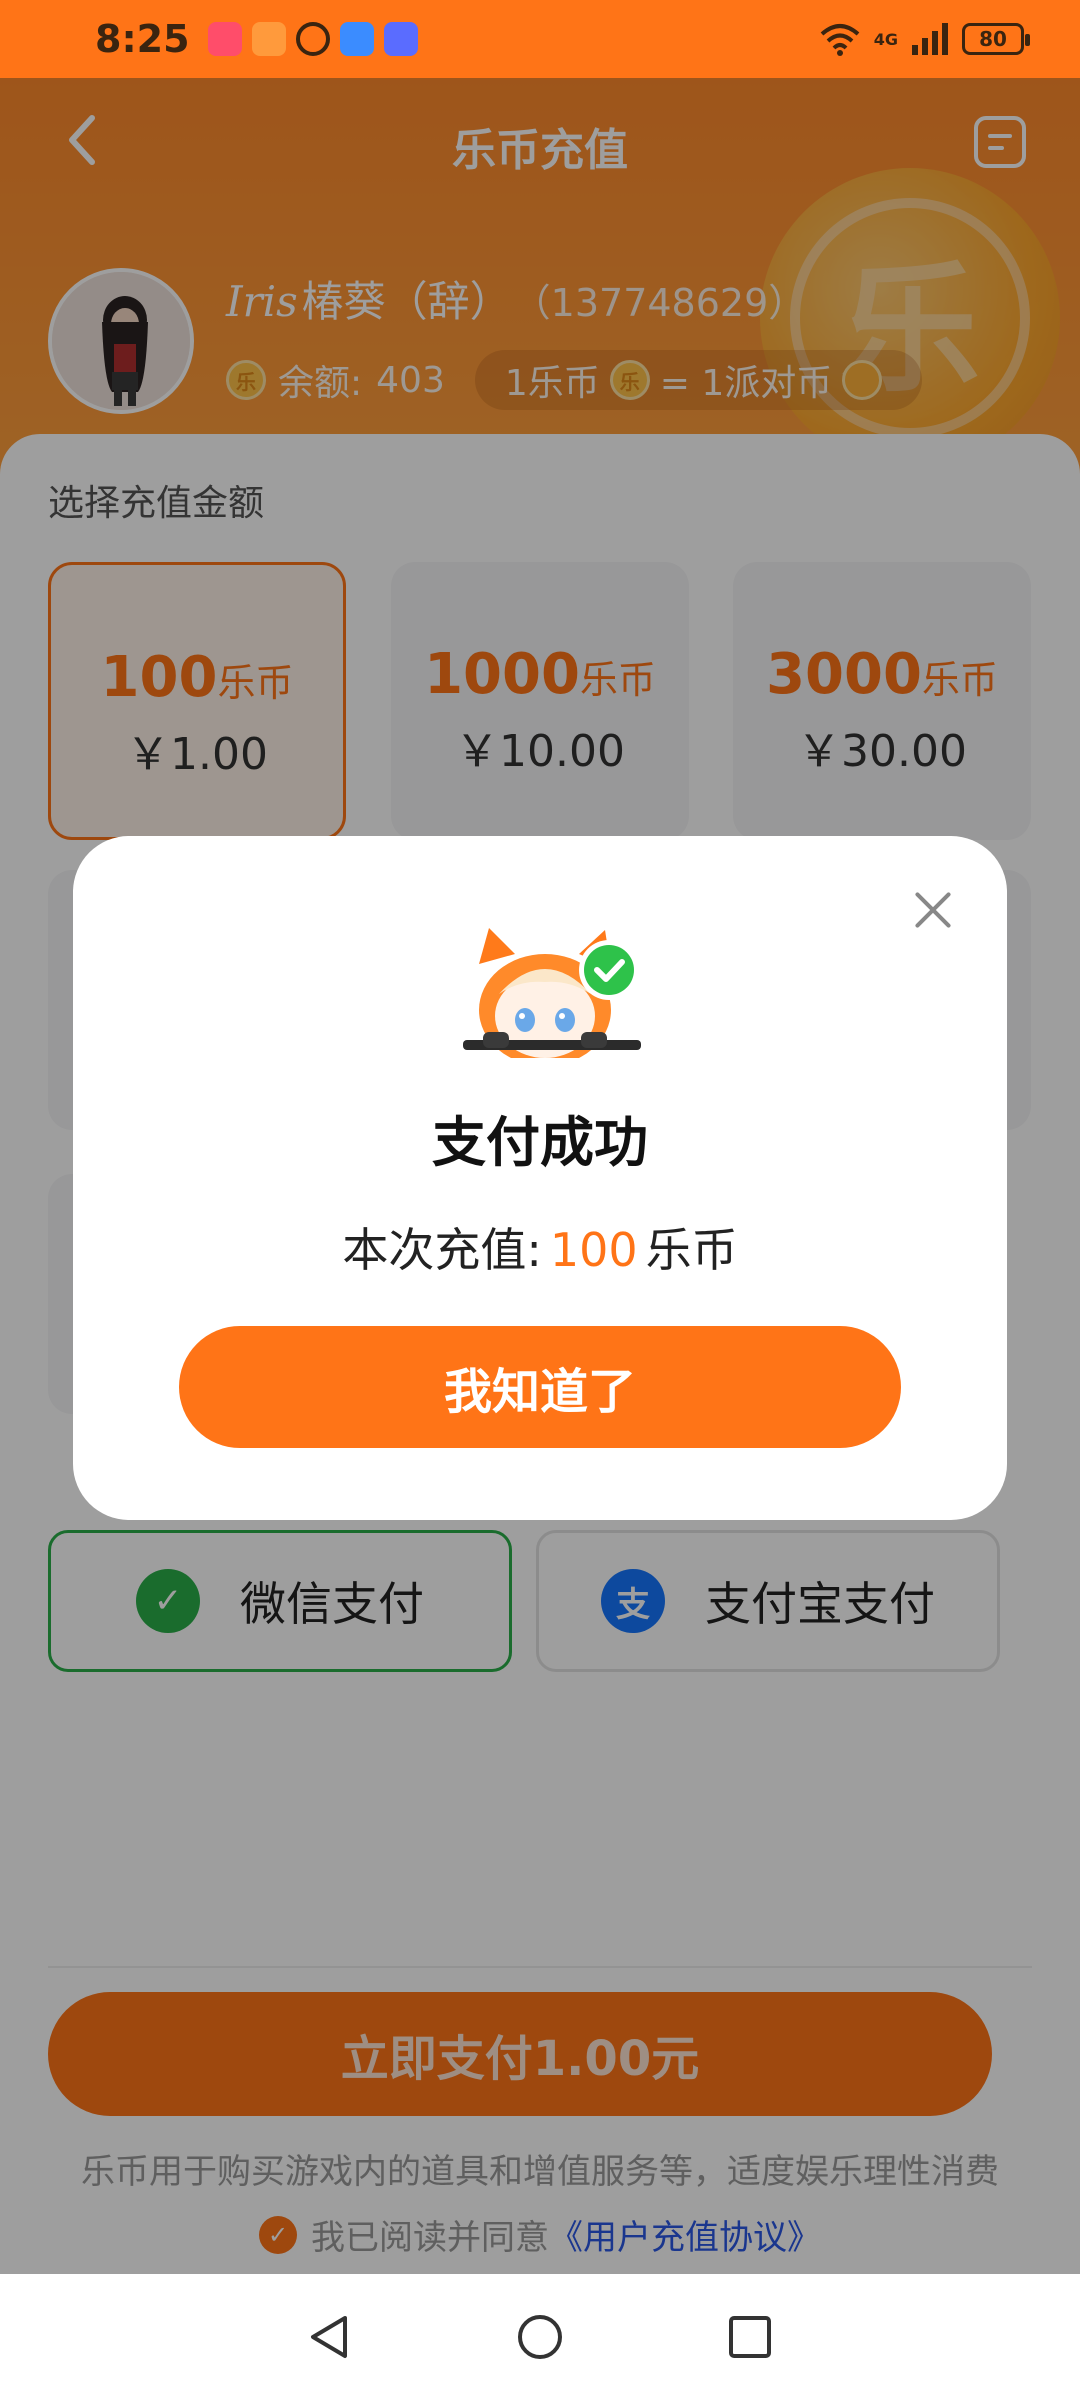  I want to click on radar-app-icon, so click(312, 39).